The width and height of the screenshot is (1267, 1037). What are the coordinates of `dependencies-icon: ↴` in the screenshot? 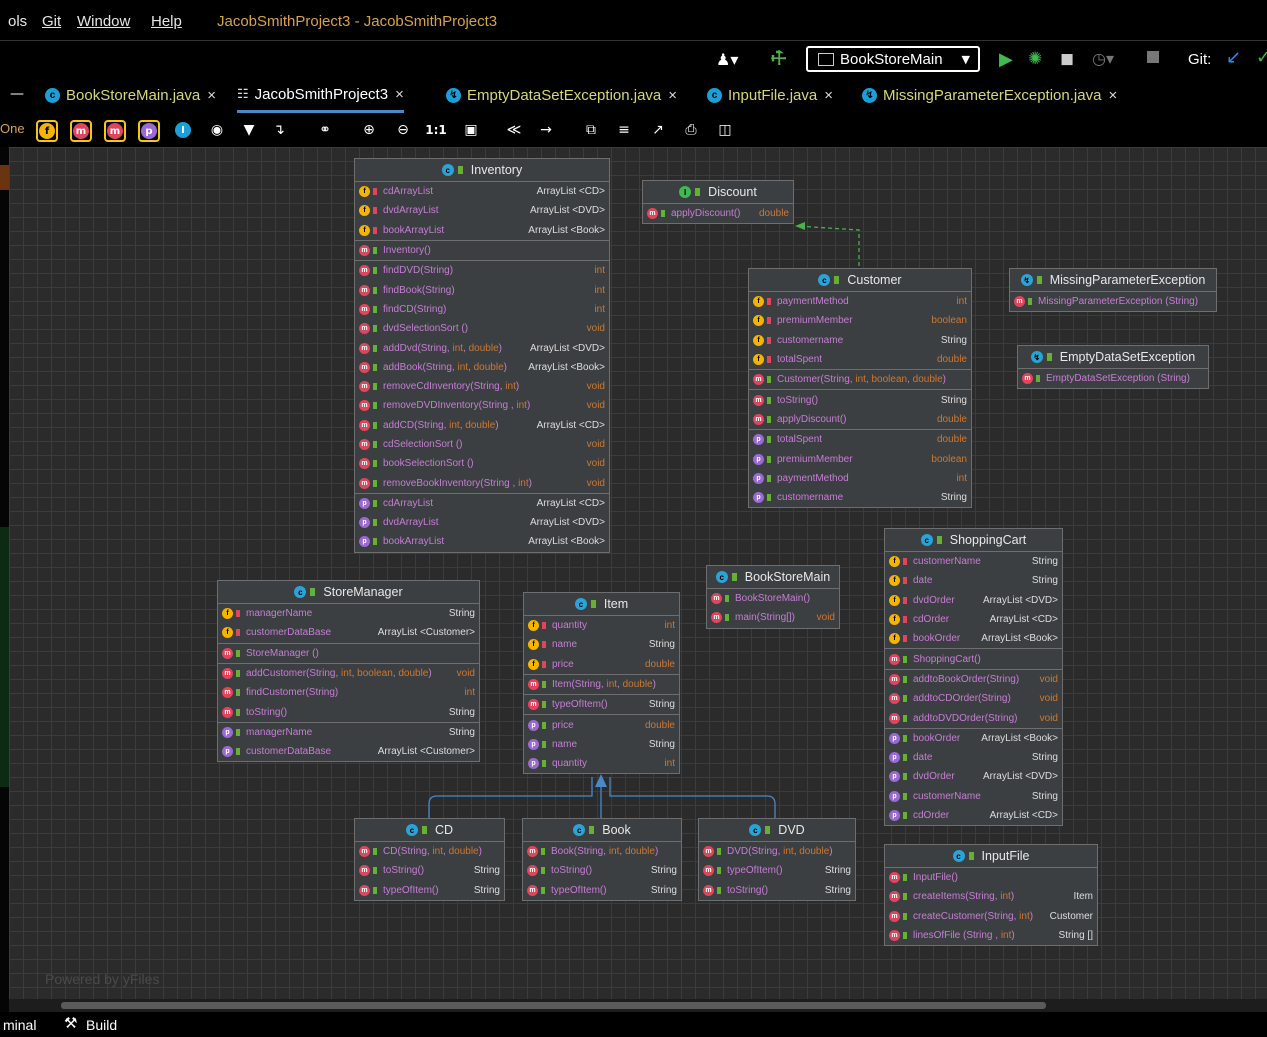 It's located at (279, 130).